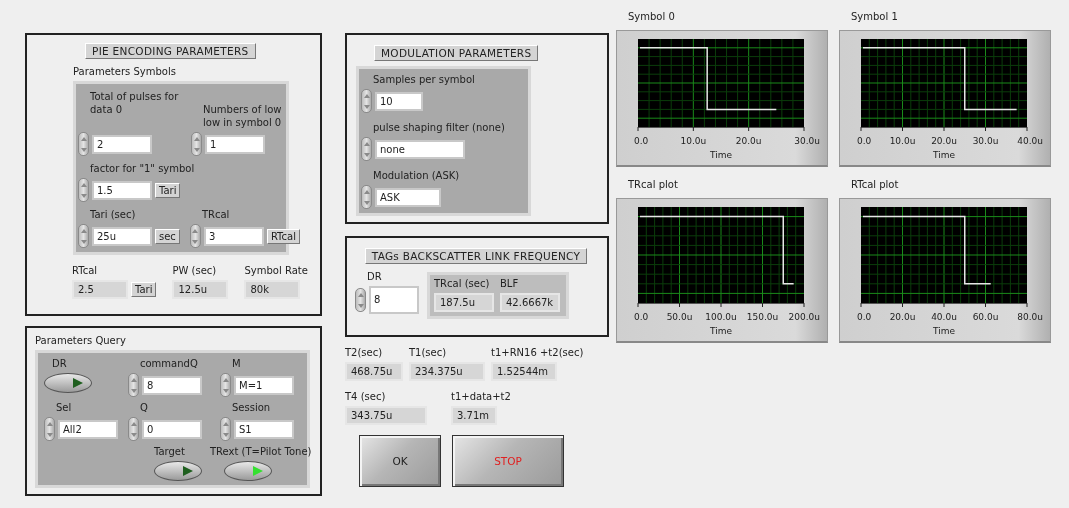 Image resolution: width=1069 pixels, height=508 pixels. What do you see at coordinates (721, 317) in the screenshot?
I see `tick-label: 100.0u` at bounding box center [721, 317].